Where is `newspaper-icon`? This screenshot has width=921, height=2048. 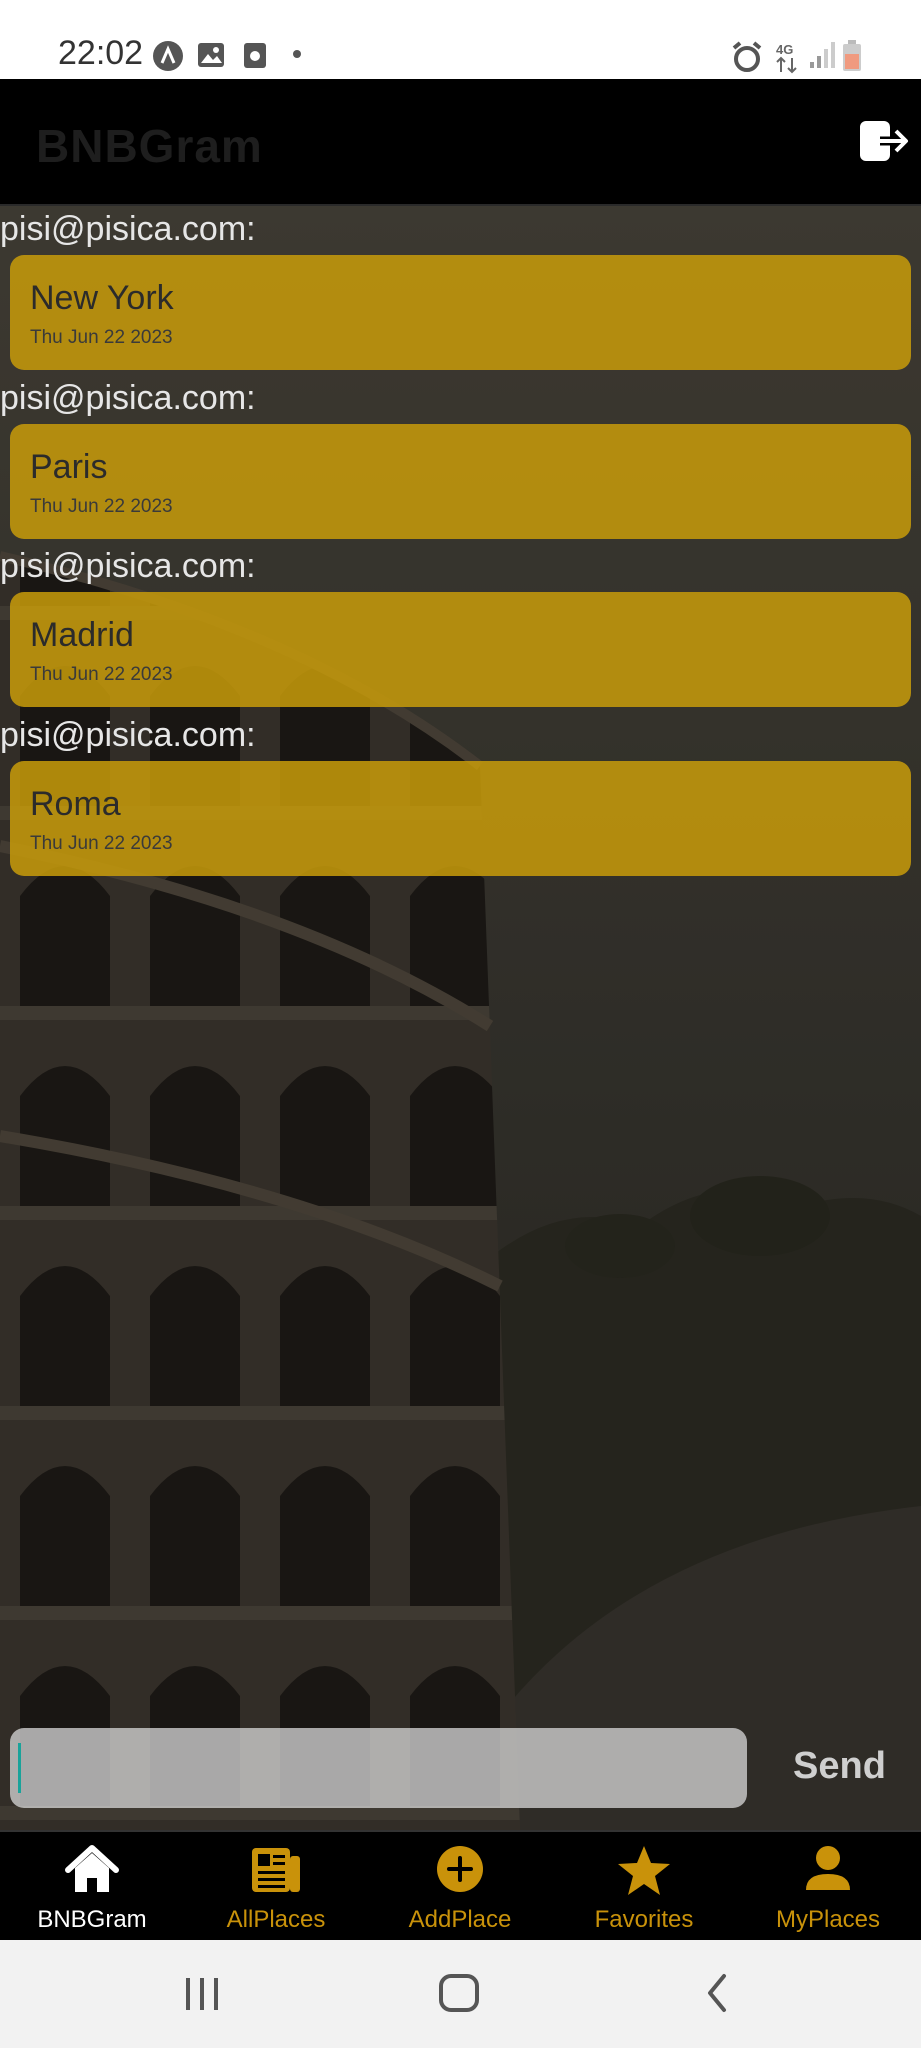 newspaper-icon is located at coordinates (276, 1870).